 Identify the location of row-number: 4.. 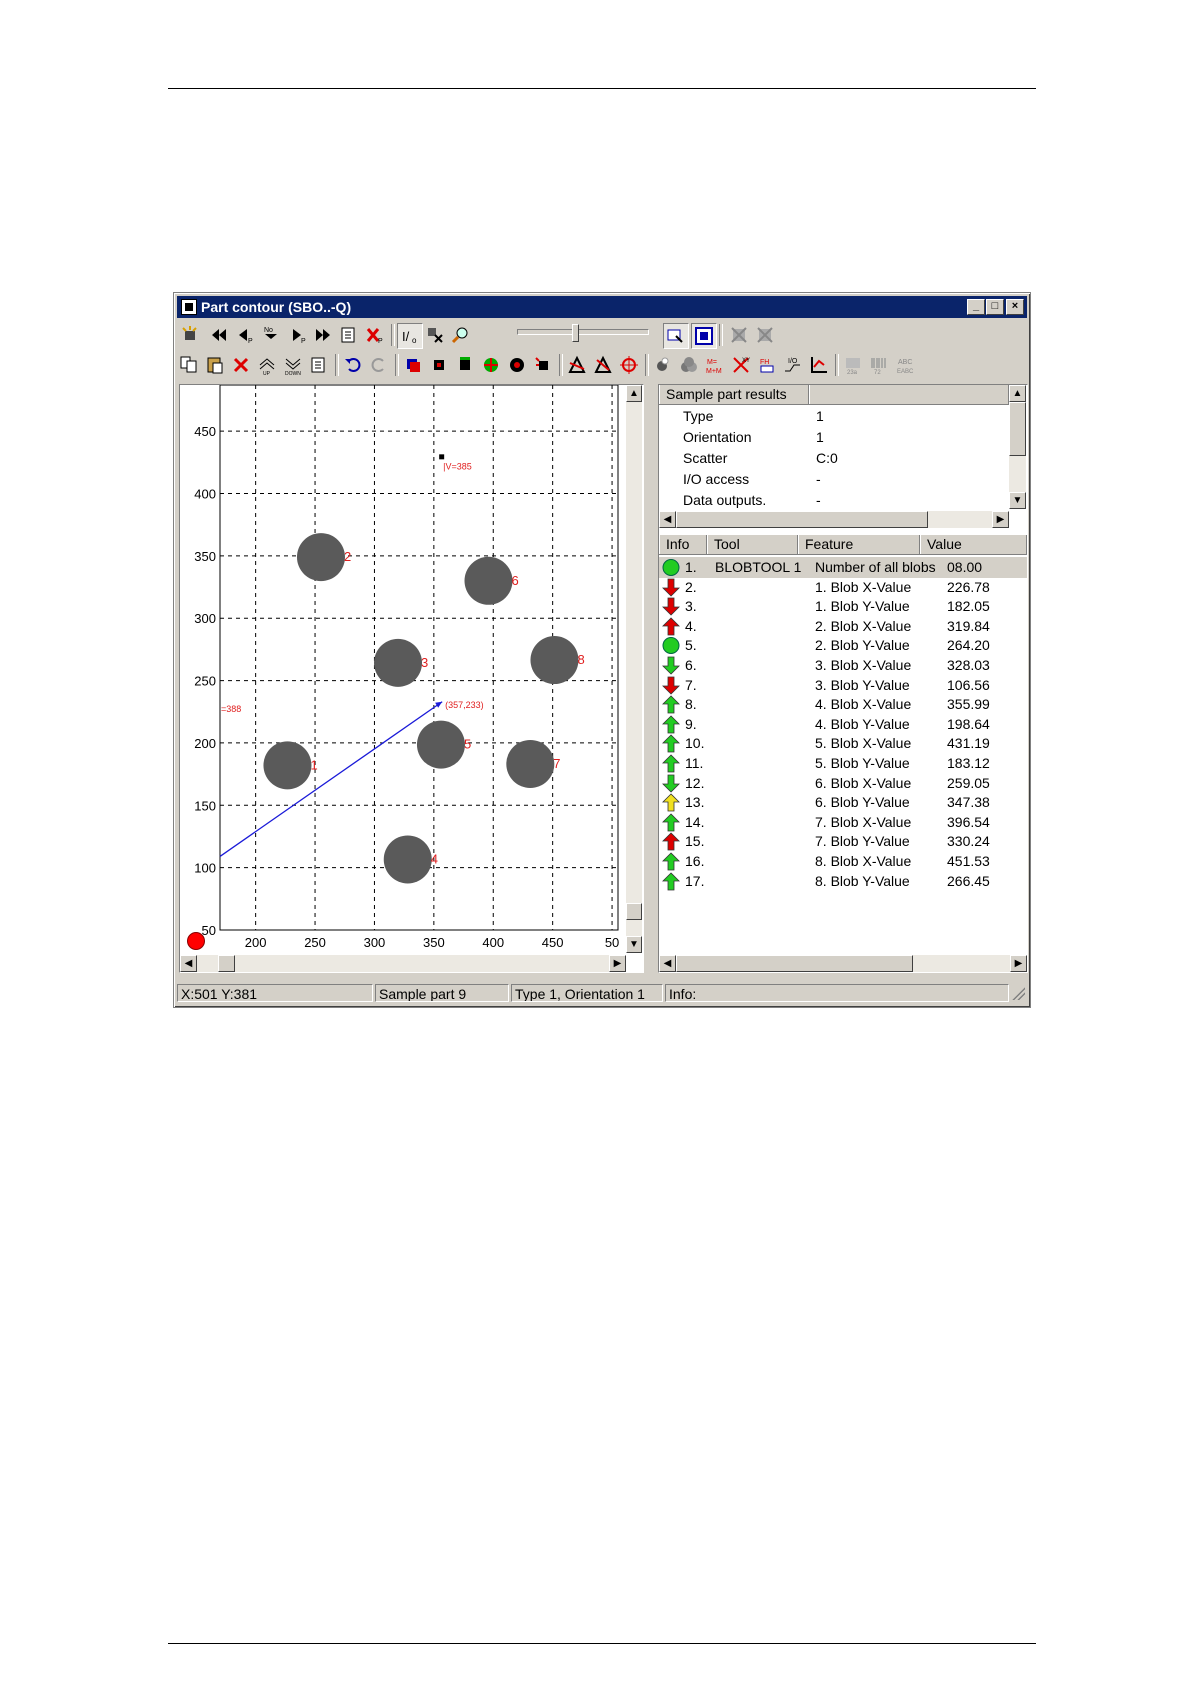
(691, 625).